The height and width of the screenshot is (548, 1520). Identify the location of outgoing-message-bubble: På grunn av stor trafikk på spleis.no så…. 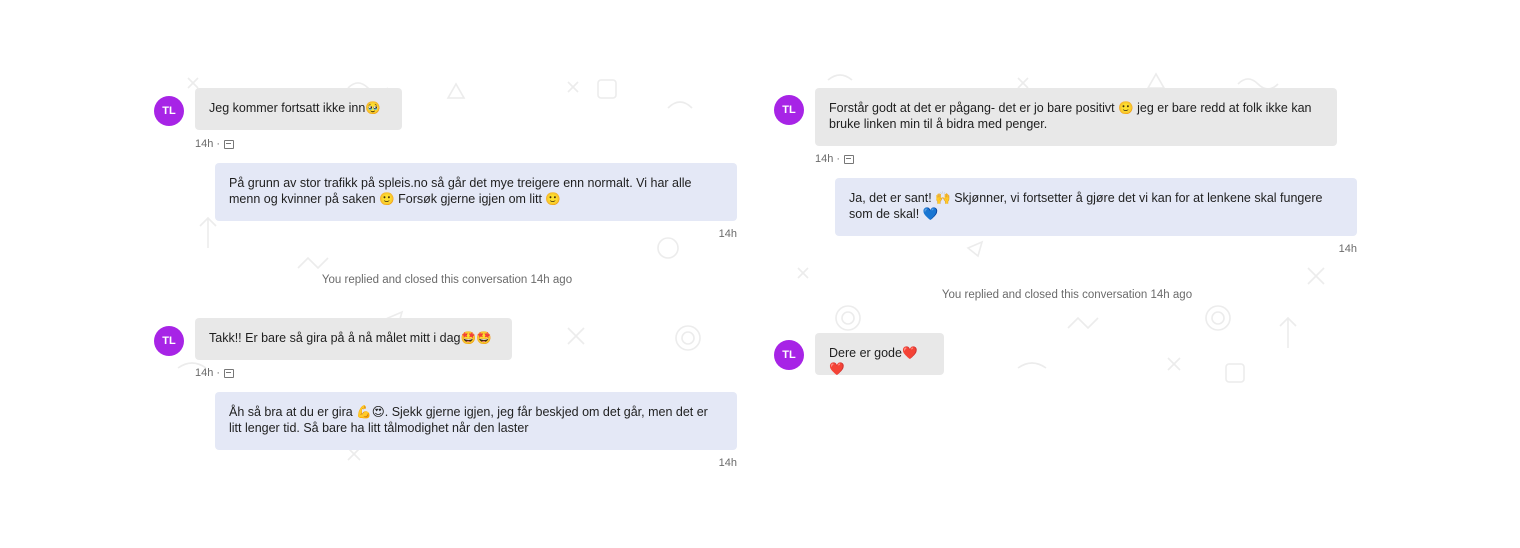
(476, 192).